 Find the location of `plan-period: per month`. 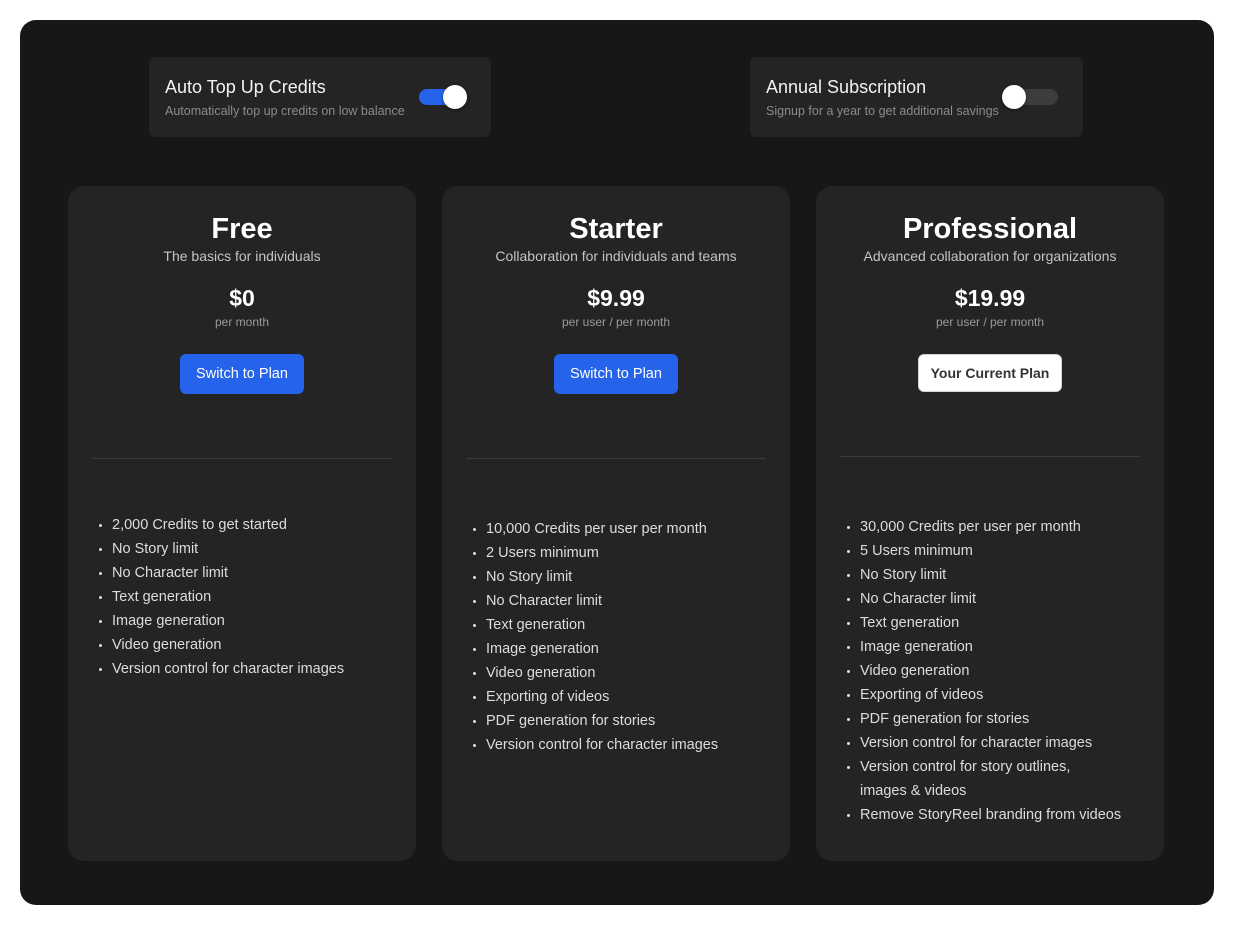

plan-period: per month is located at coordinates (242, 322).